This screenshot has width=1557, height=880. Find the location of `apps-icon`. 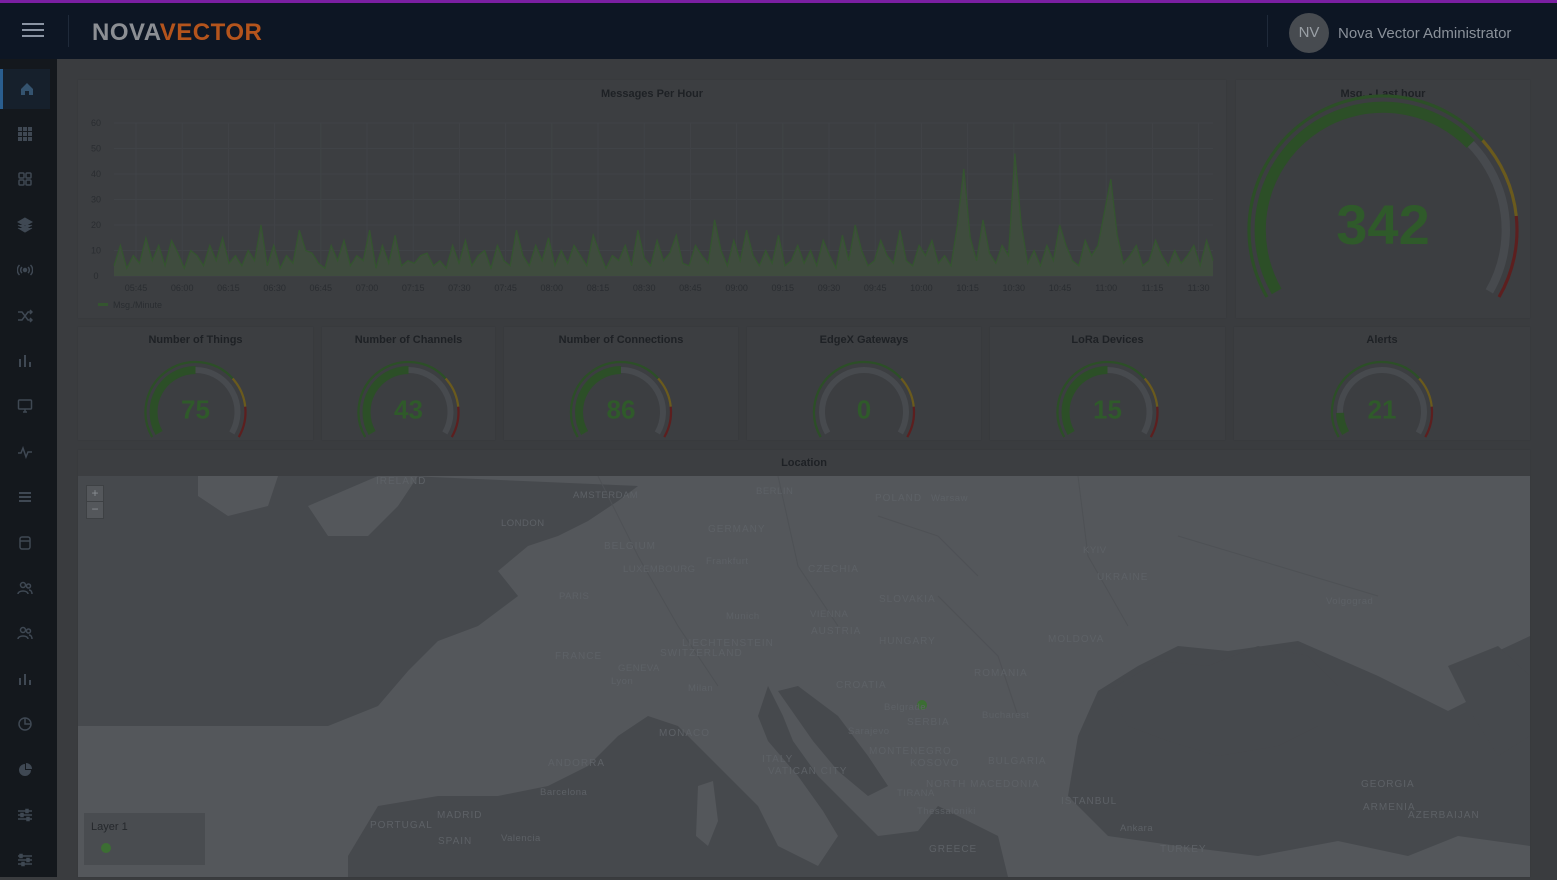

apps-icon is located at coordinates (25, 179).